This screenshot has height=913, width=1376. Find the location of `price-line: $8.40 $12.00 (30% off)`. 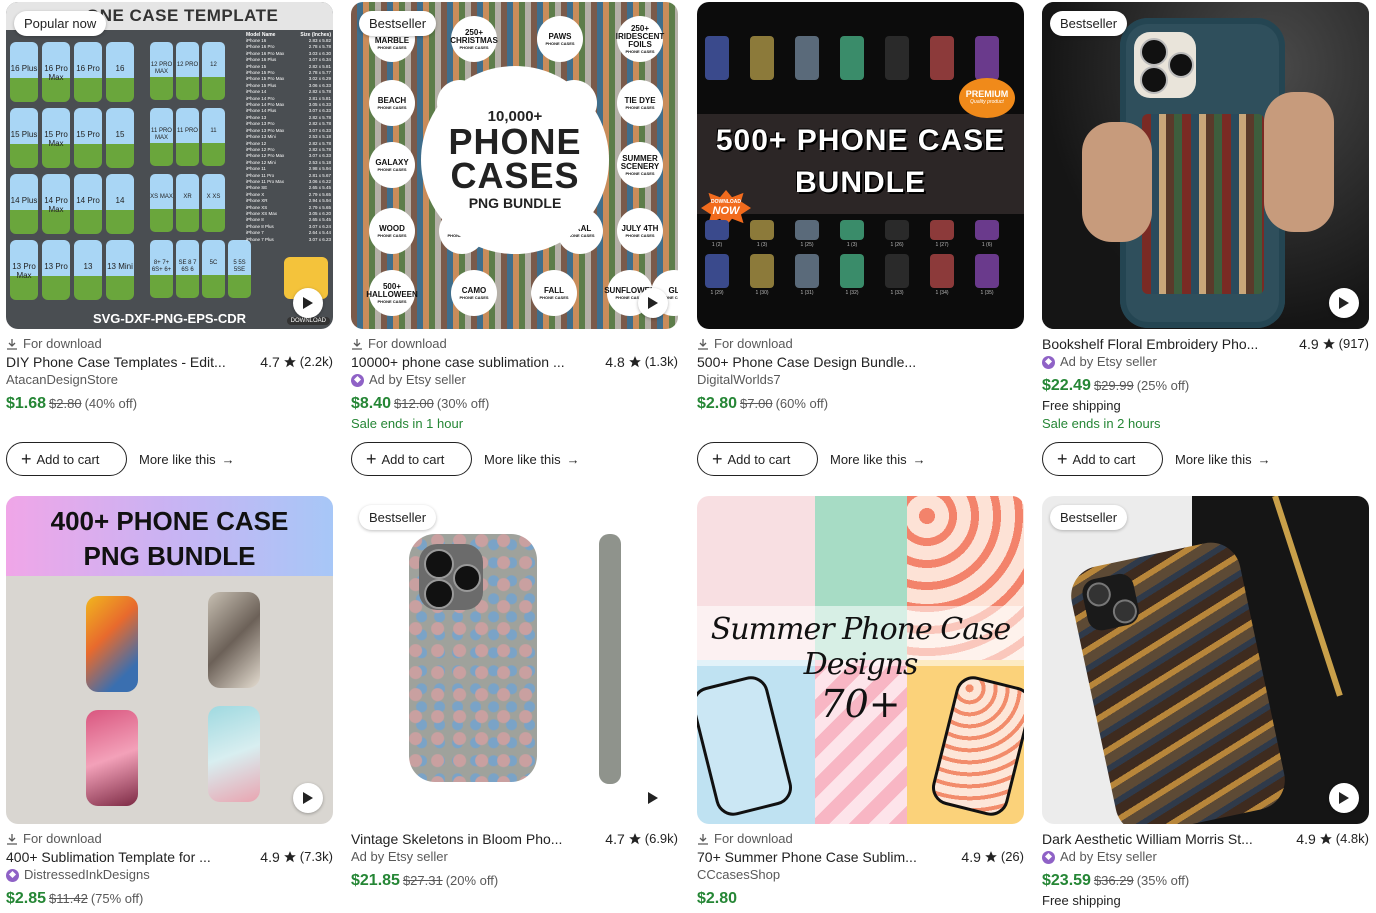

price-line: $8.40 $12.00 (30% off) is located at coordinates (514, 404).